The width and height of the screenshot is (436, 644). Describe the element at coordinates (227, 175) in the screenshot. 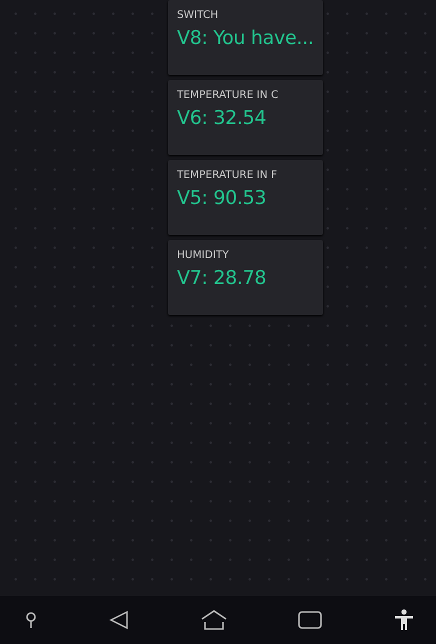

I see `widget-label: TEMPERATURE IN F` at that location.